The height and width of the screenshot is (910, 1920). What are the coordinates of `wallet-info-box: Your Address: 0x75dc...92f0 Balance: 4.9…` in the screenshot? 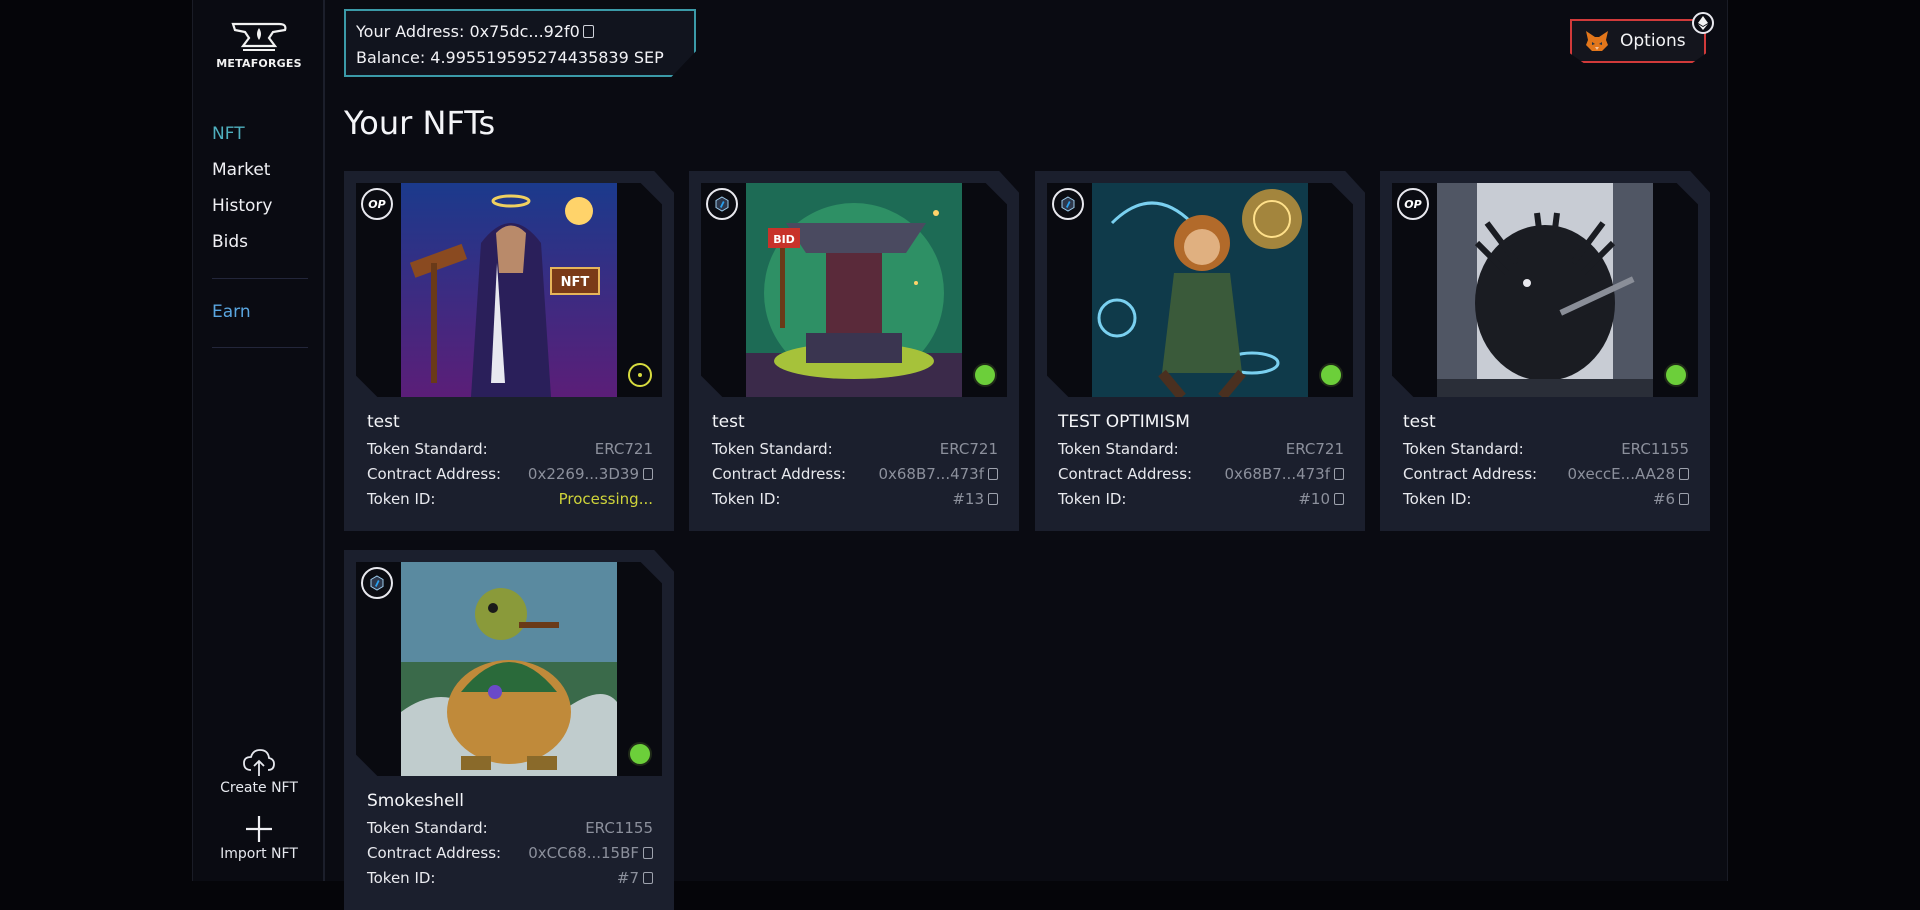 It's located at (520, 43).